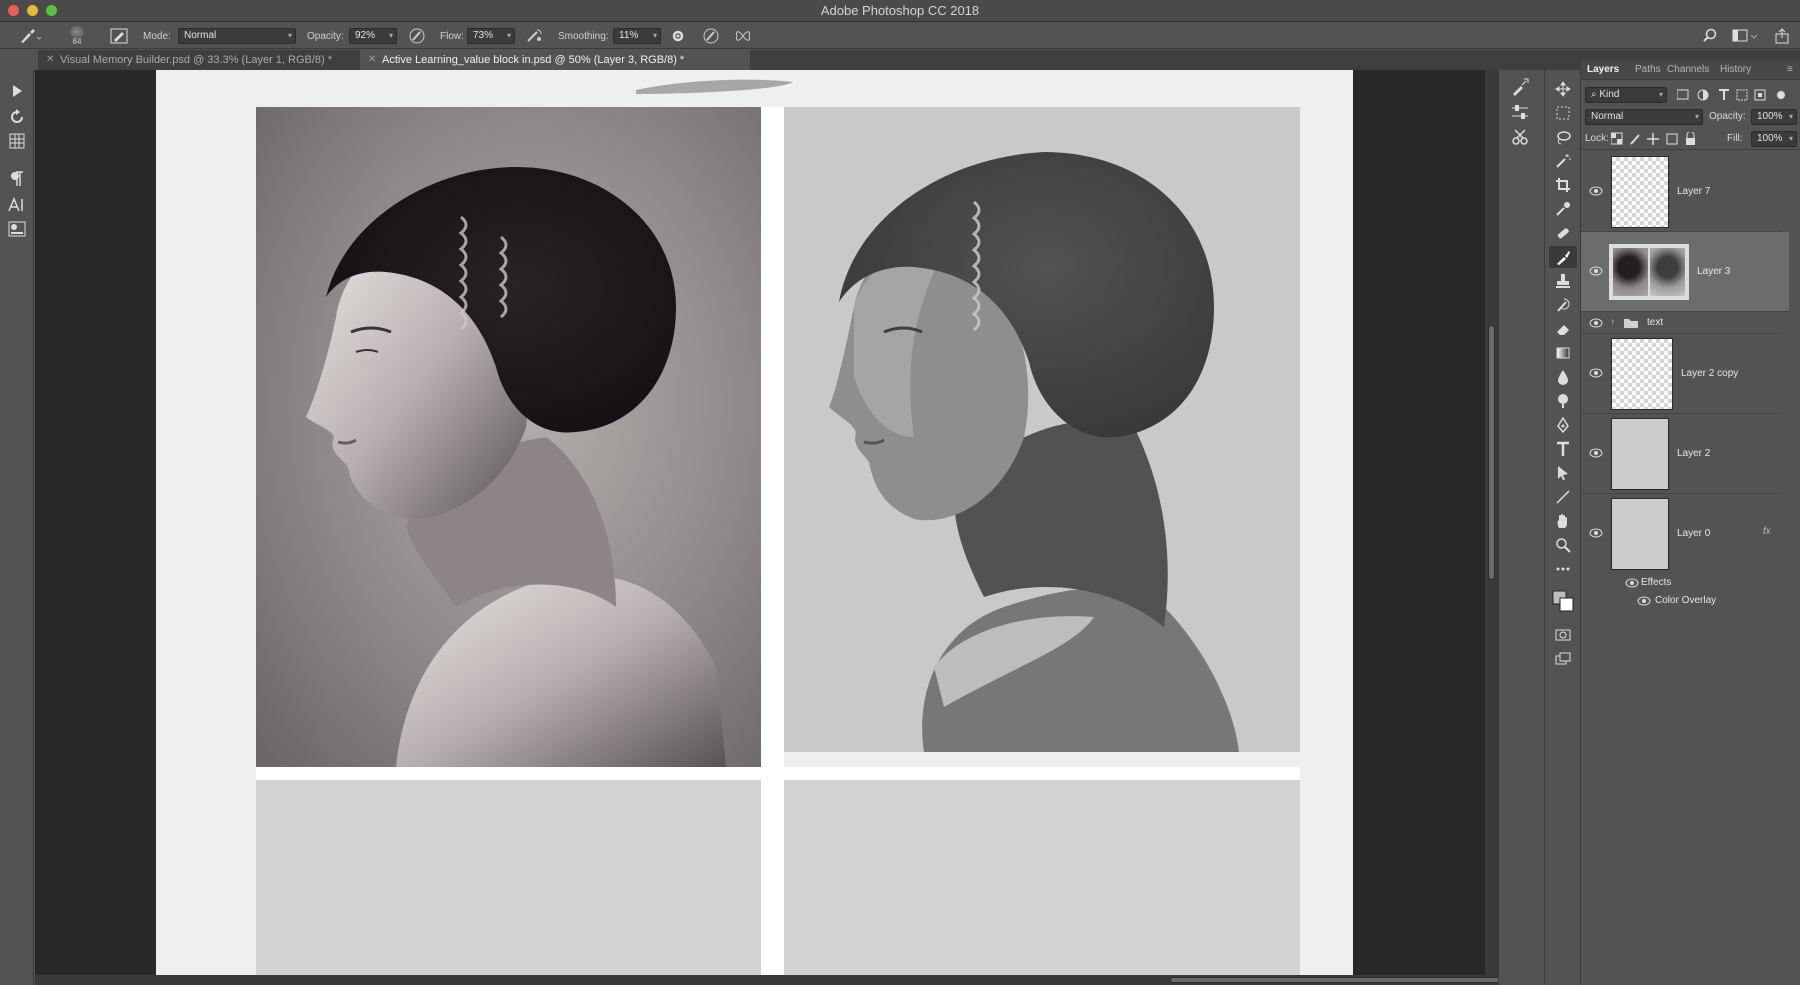  What do you see at coordinates (1520, 87) in the screenshot?
I see `brush-preset-icon` at bounding box center [1520, 87].